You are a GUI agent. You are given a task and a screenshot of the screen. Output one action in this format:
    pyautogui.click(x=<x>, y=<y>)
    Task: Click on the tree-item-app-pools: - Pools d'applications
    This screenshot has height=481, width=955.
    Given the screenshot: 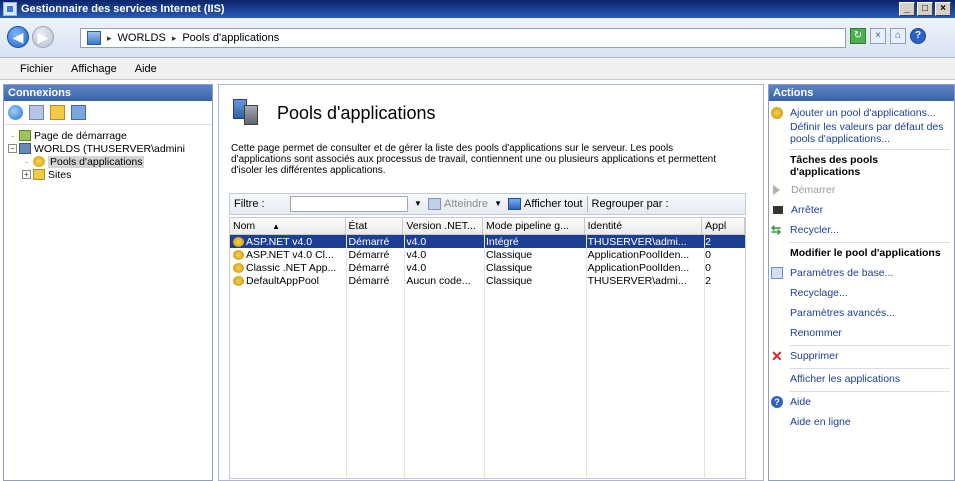 What is the action you would take?
    pyautogui.click(x=109, y=161)
    